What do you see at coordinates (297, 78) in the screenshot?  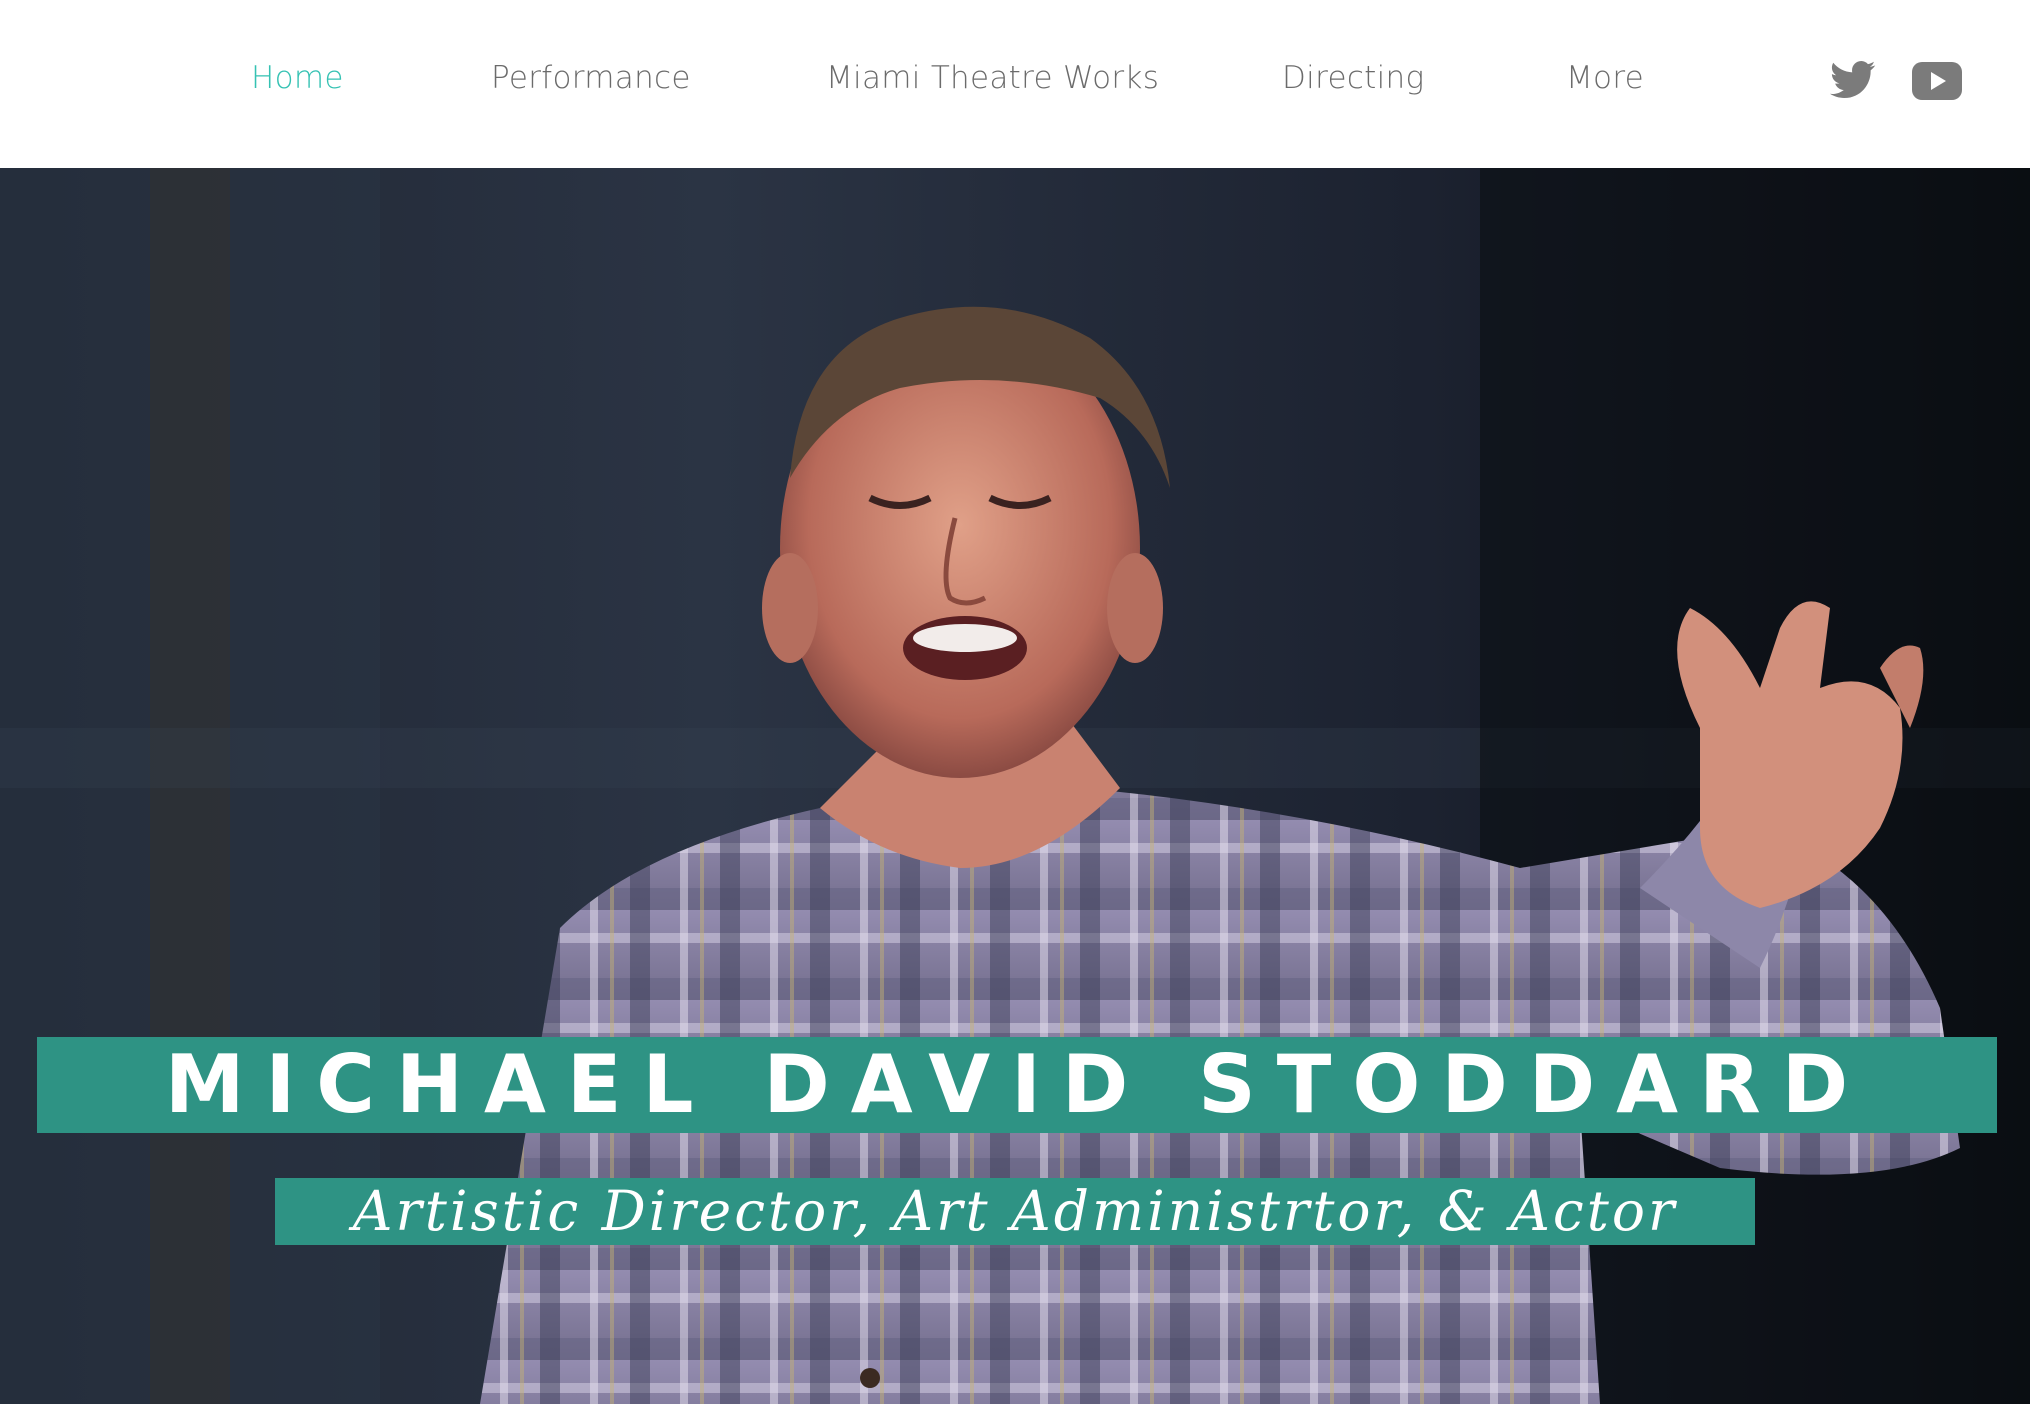 I see `nav-home: Home` at bounding box center [297, 78].